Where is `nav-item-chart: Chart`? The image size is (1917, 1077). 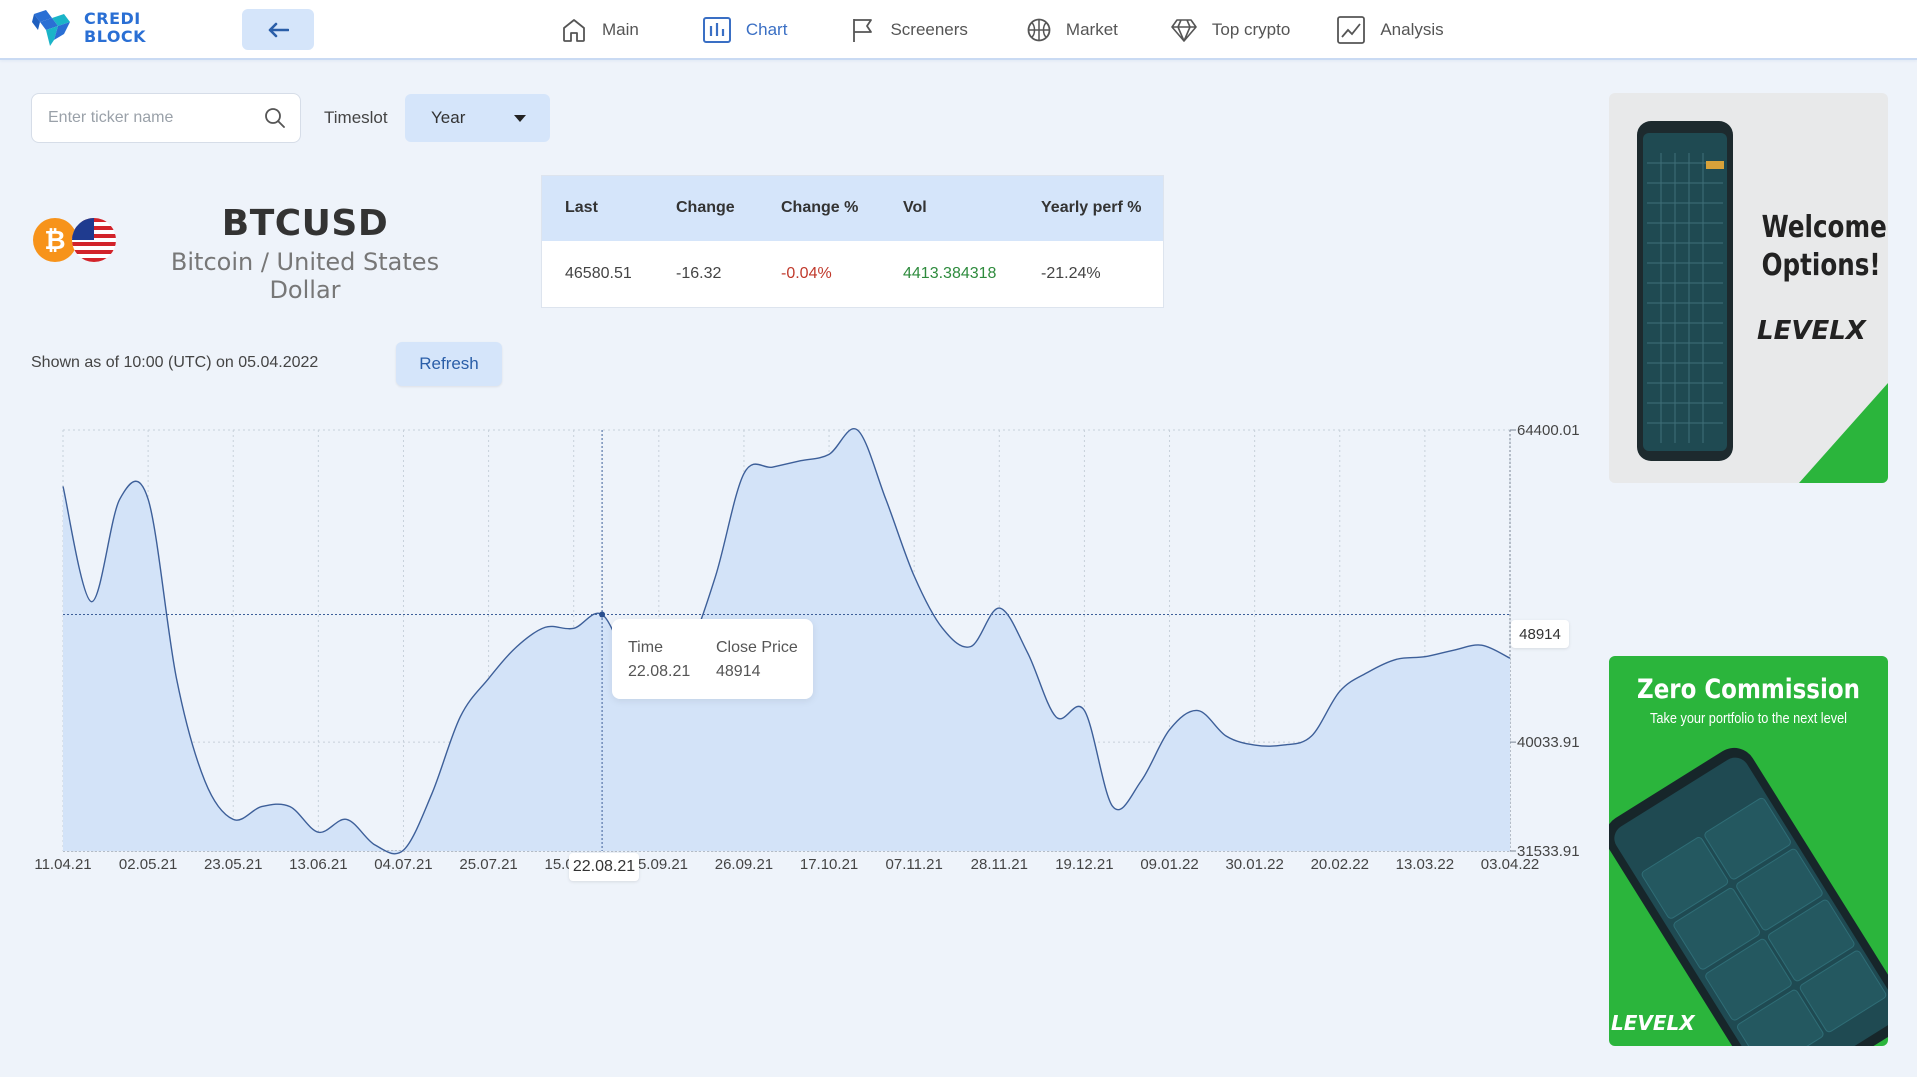 nav-item-chart: Chart is located at coordinates (745, 30).